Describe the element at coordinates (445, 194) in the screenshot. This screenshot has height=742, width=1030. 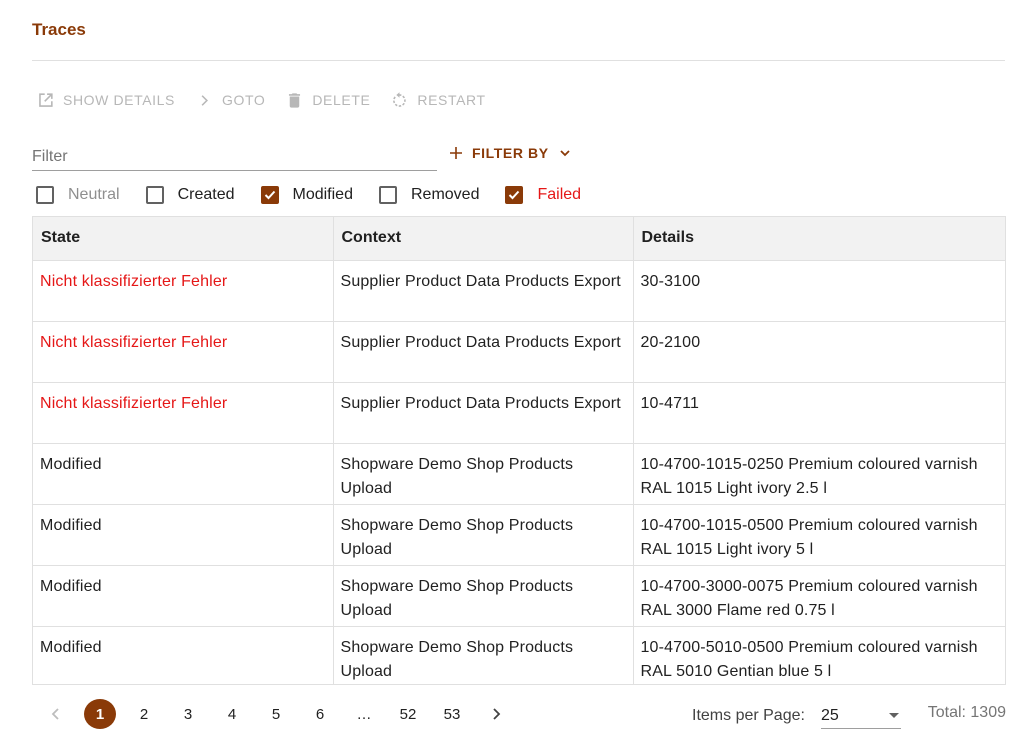
I see `checkbox-label: Removed` at that location.